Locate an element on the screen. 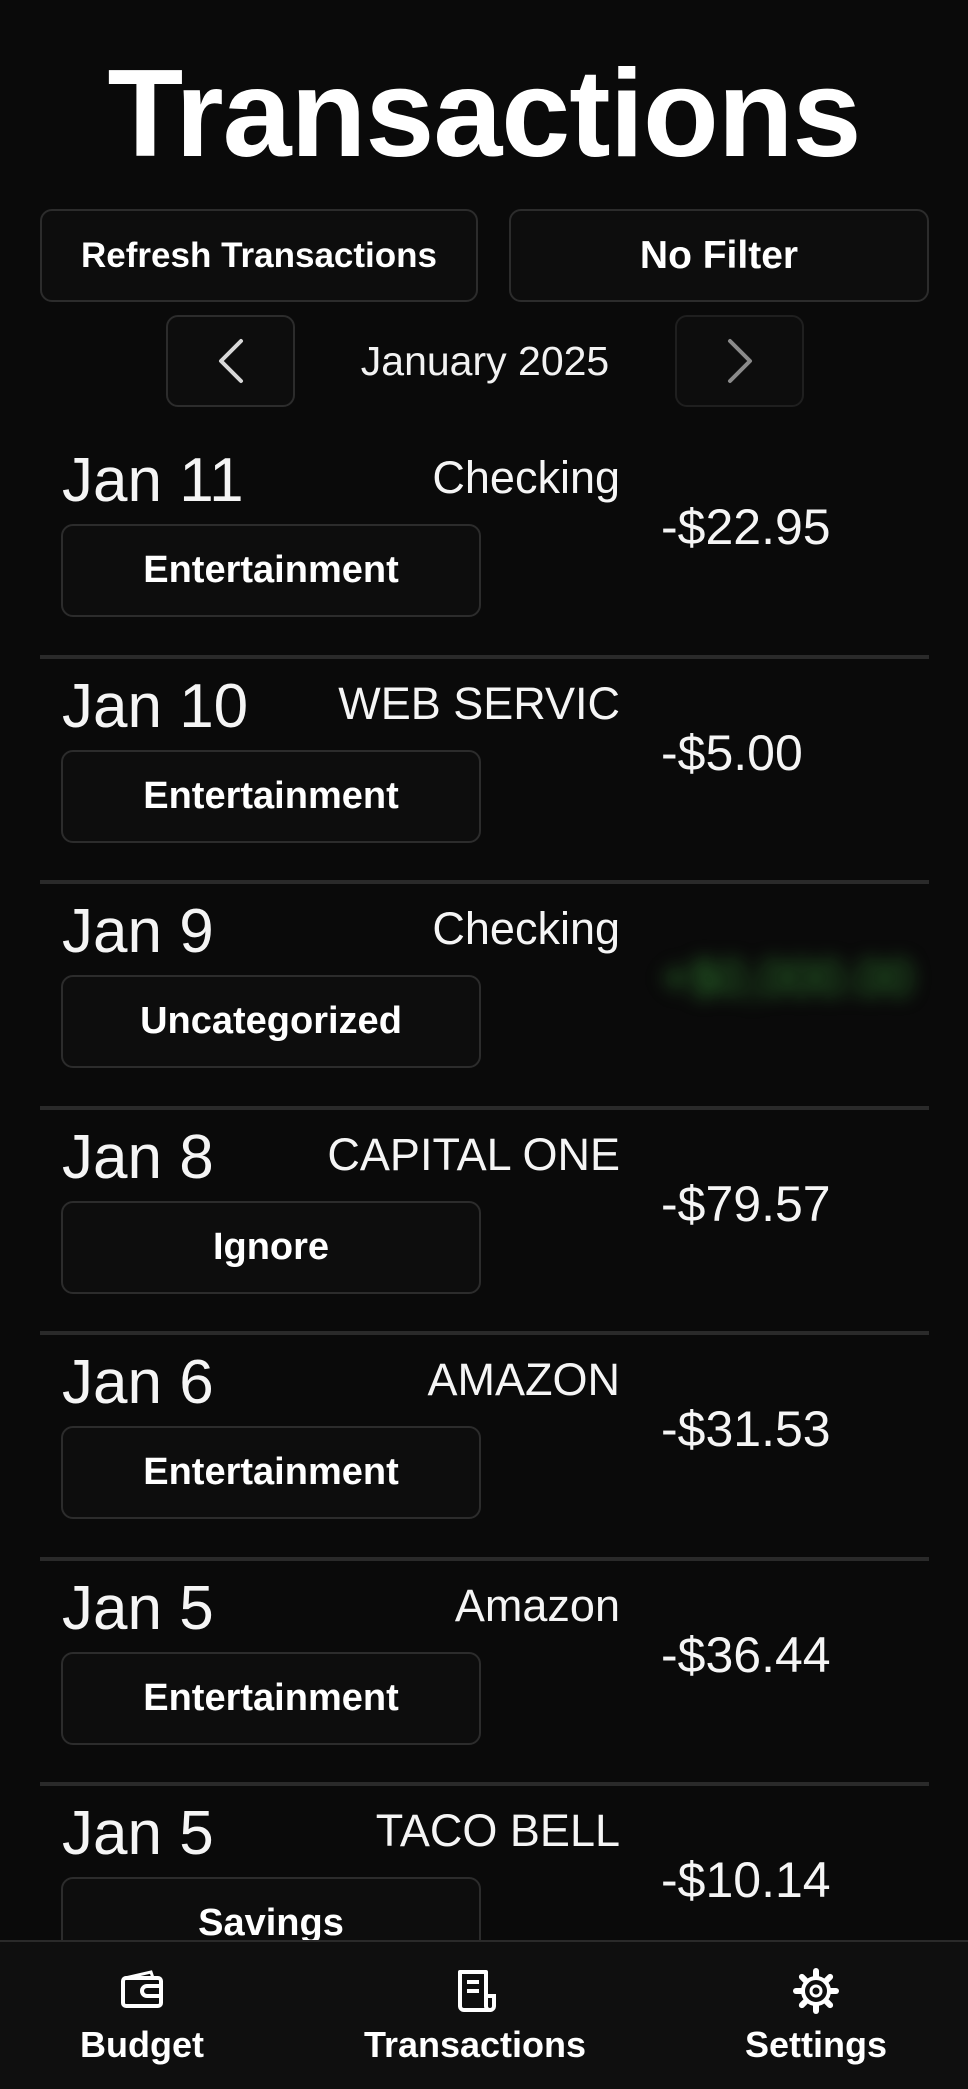 The height and width of the screenshot is (2089, 968). nav-budget: Budget is located at coordinates (142, 2015).